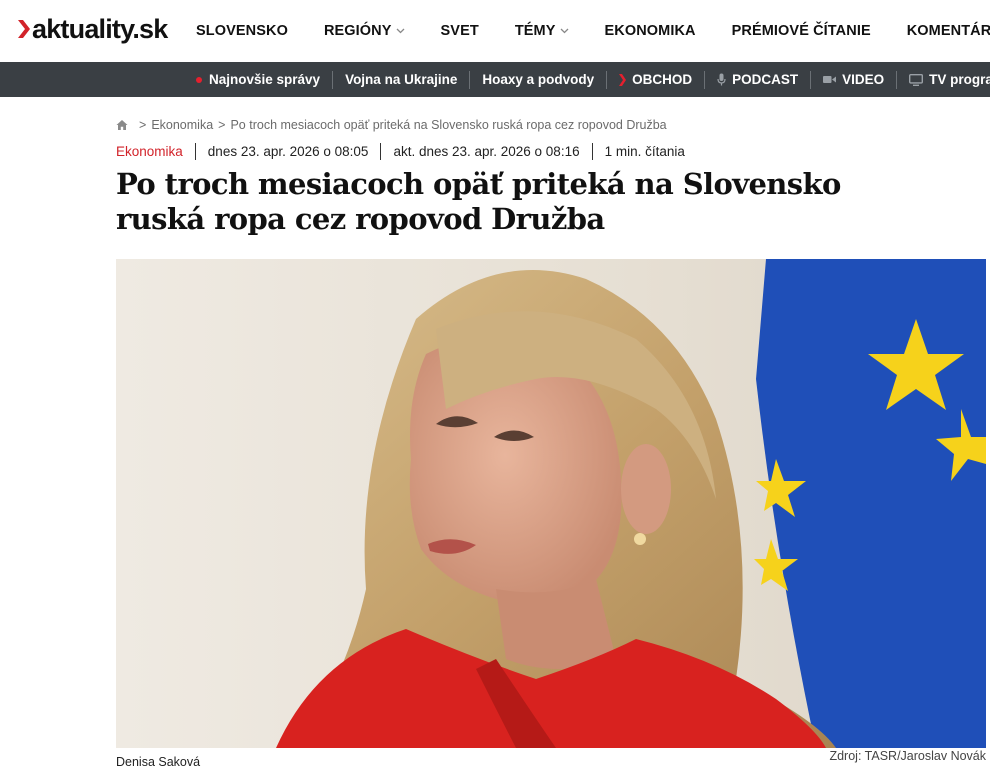 This screenshot has width=990, height=782. I want to click on nav-item-ekonomika: EKONOMIKA, so click(650, 31).